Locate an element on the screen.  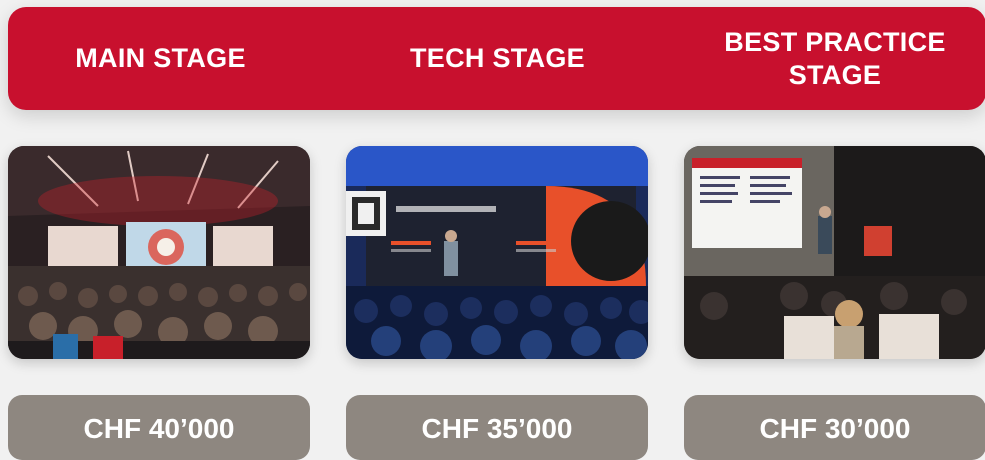
tech-stage-title: TECH STAGE is located at coordinates (497, 58).